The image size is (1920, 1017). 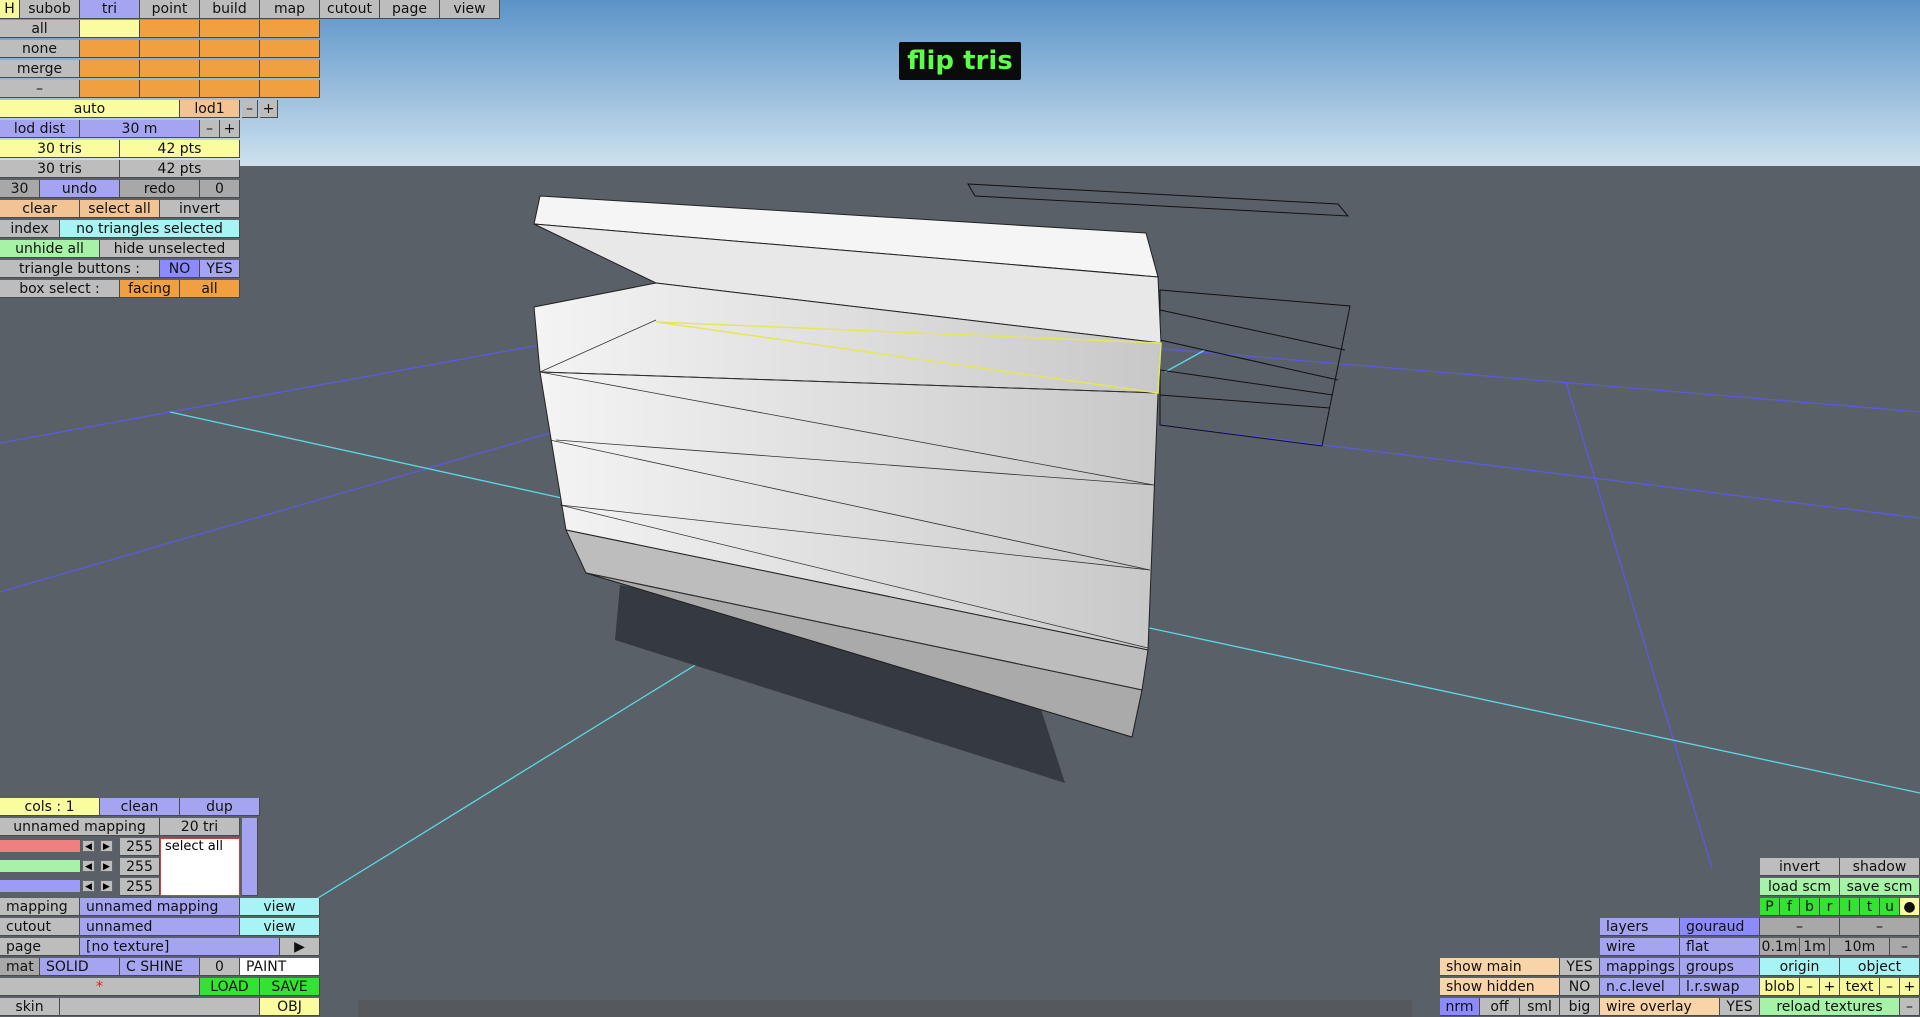 What do you see at coordinates (160, 927) in the screenshot?
I see `cutout-value: unnamed` at bounding box center [160, 927].